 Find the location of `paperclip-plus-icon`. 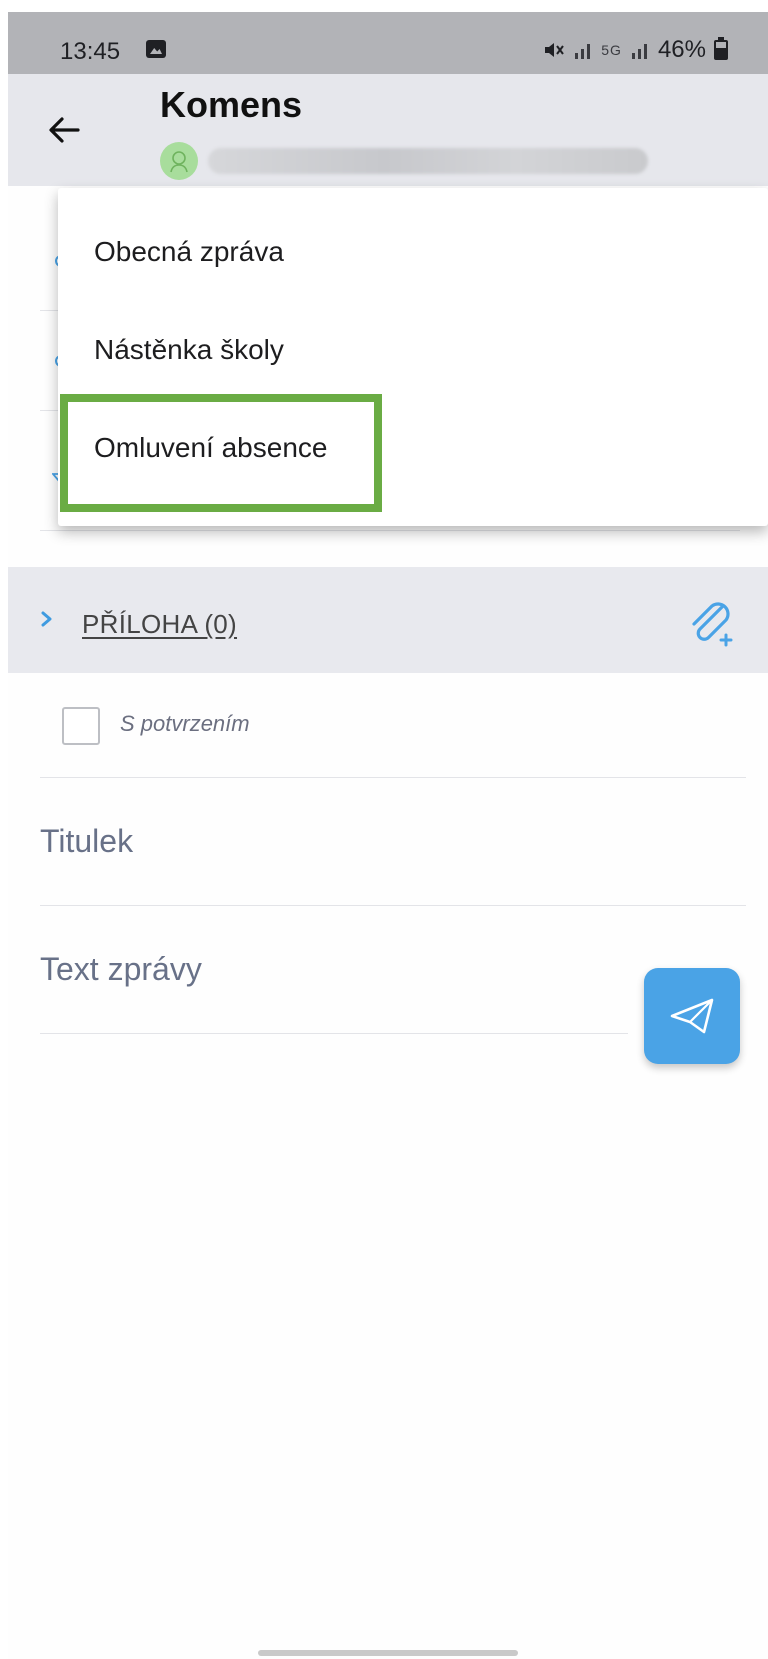

paperclip-plus-icon is located at coordinates (712, 623).